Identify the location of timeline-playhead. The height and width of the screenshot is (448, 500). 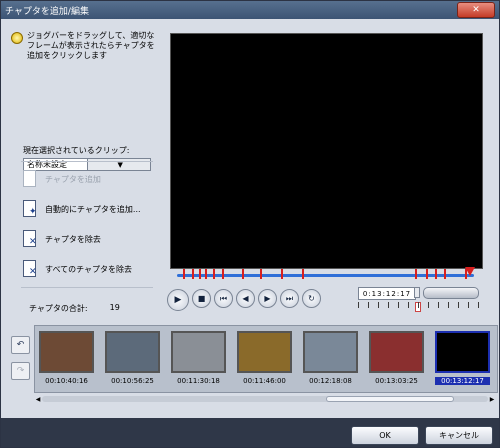
(469, 271).